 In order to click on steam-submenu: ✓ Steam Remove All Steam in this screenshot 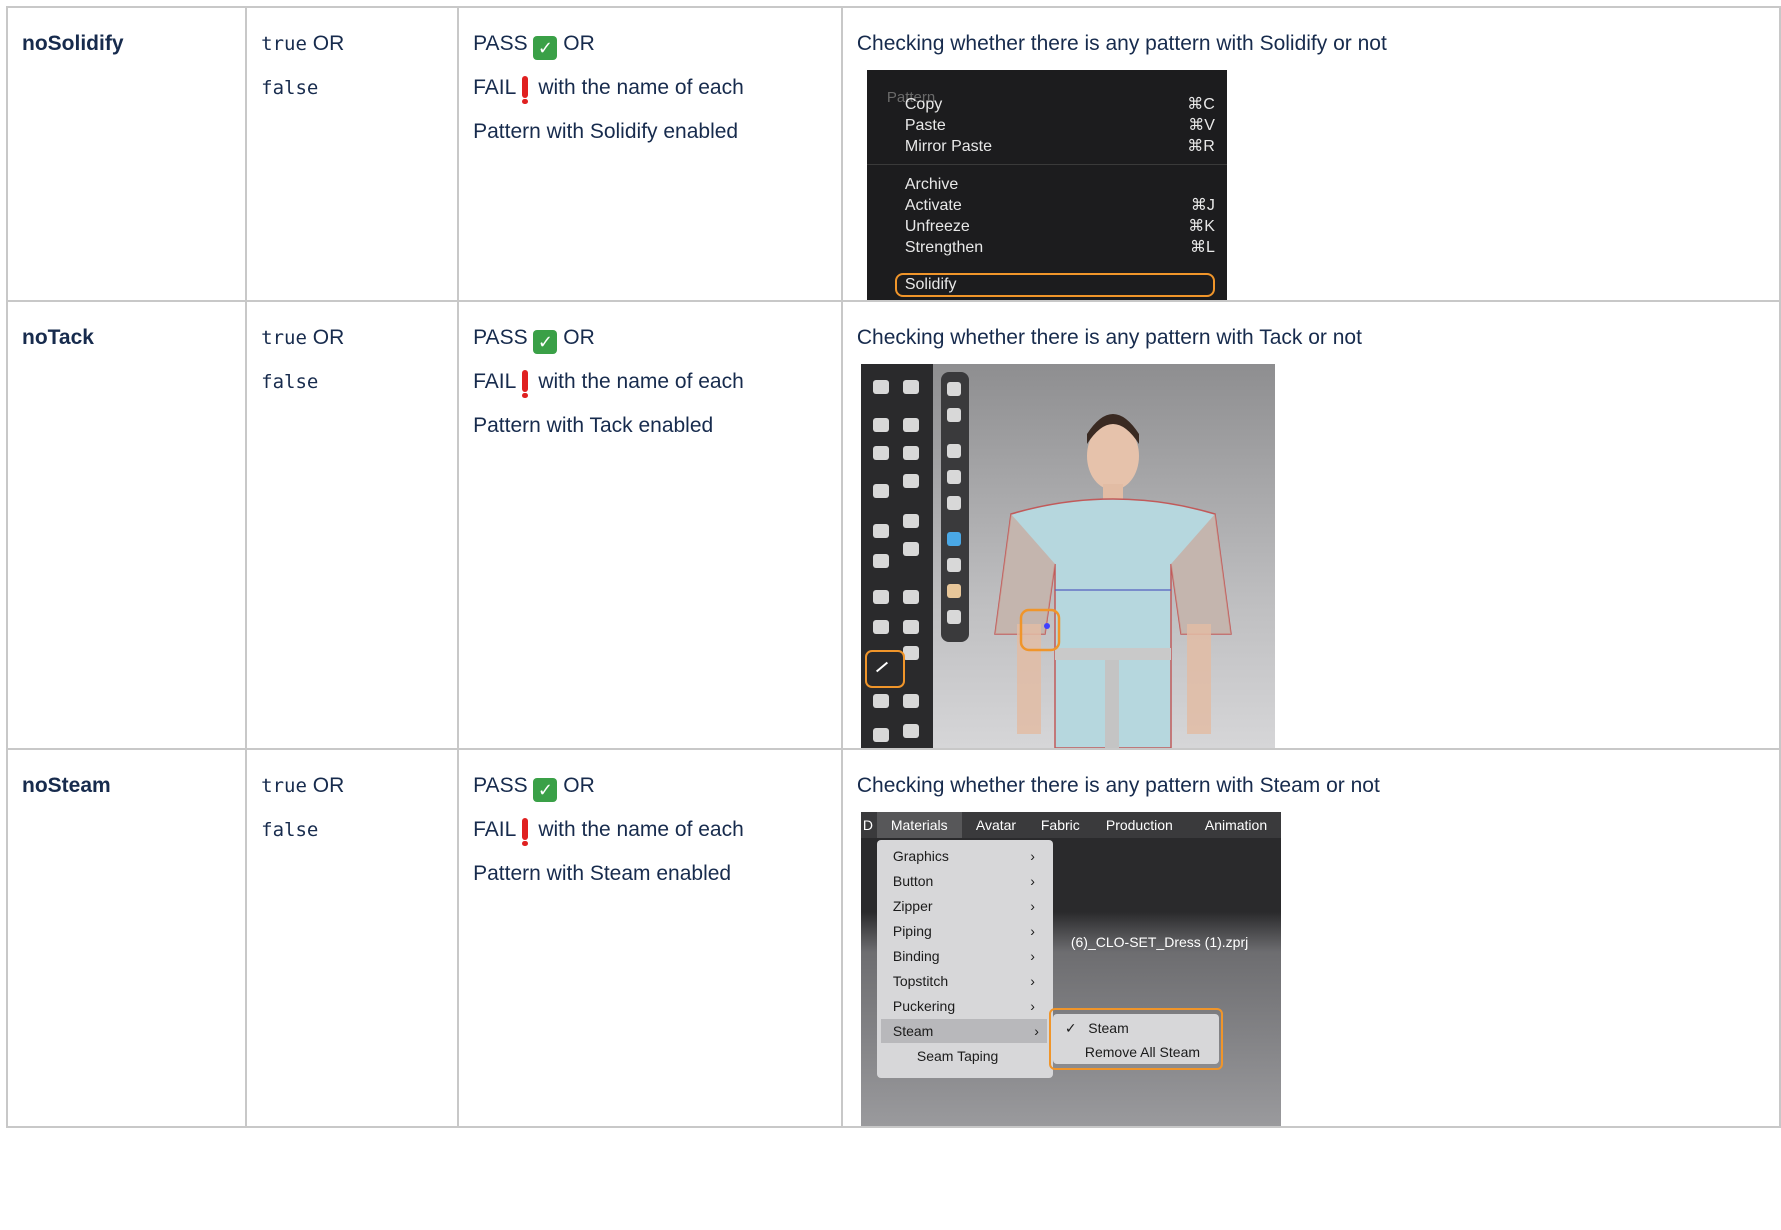, I will do `click(1135, 1039)`.